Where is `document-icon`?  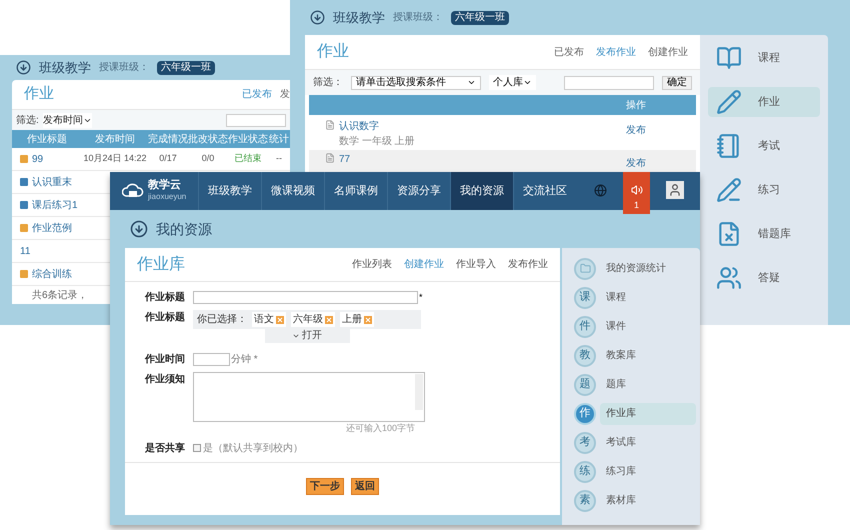 document-icon is located at coordinates (330, 125).